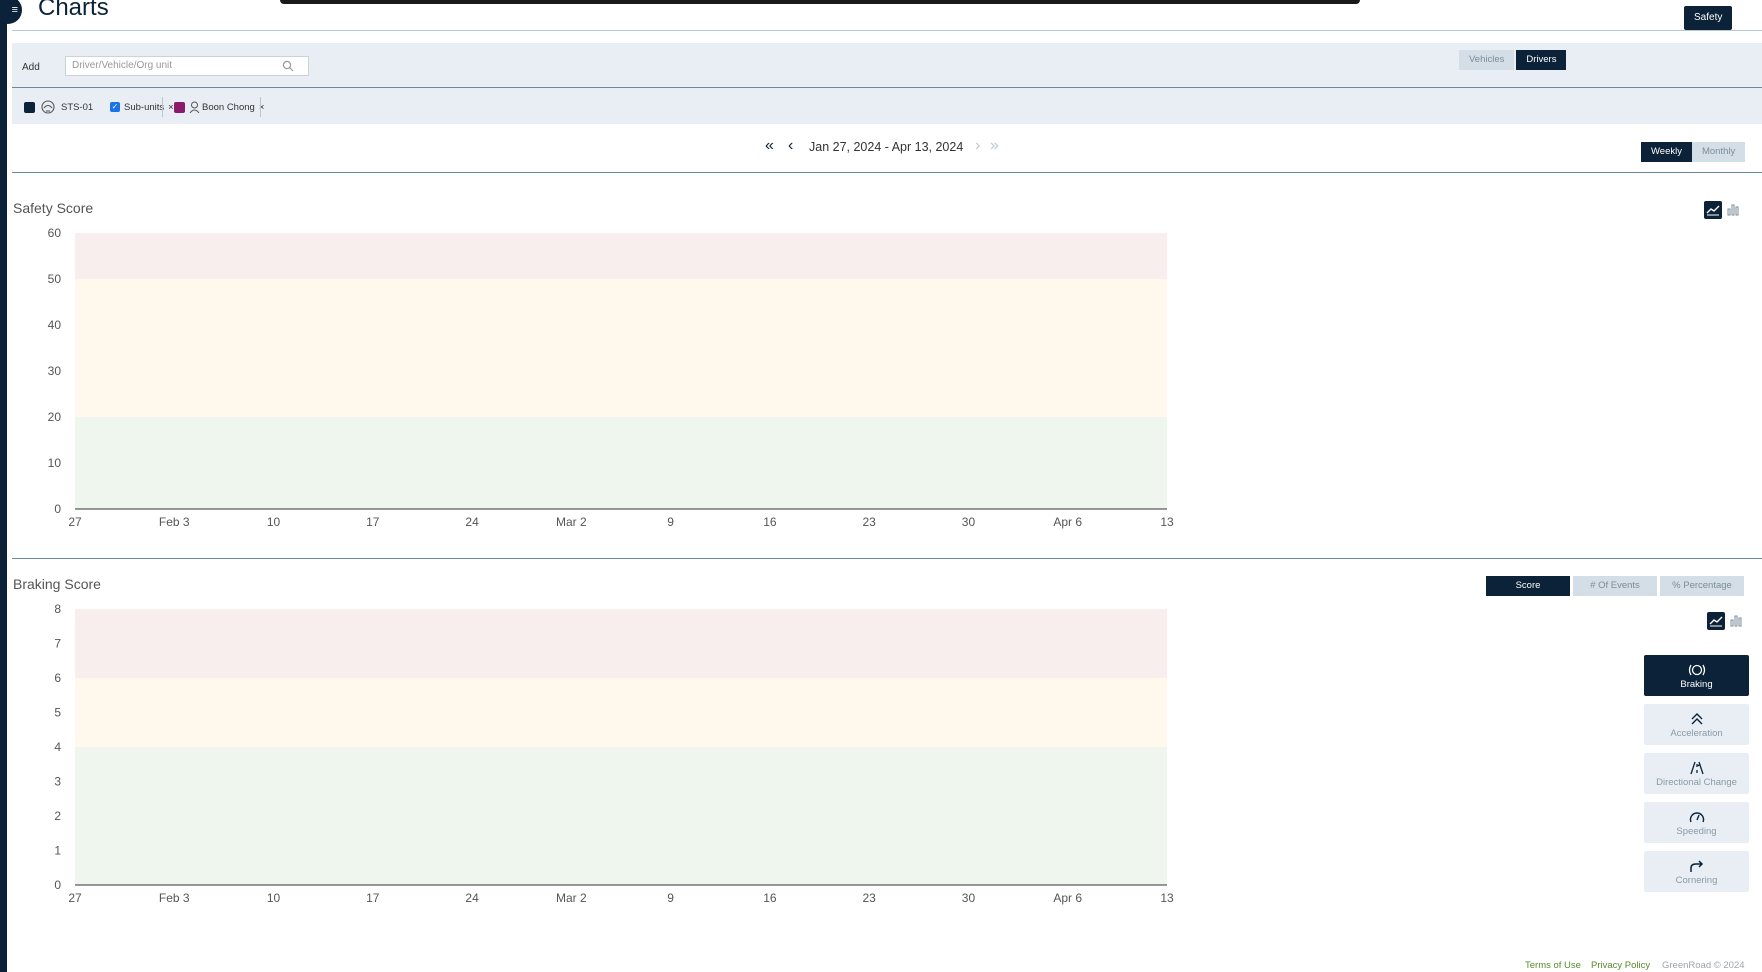  I want to click on weekly-tab: Weekly, so click(1666, 152).